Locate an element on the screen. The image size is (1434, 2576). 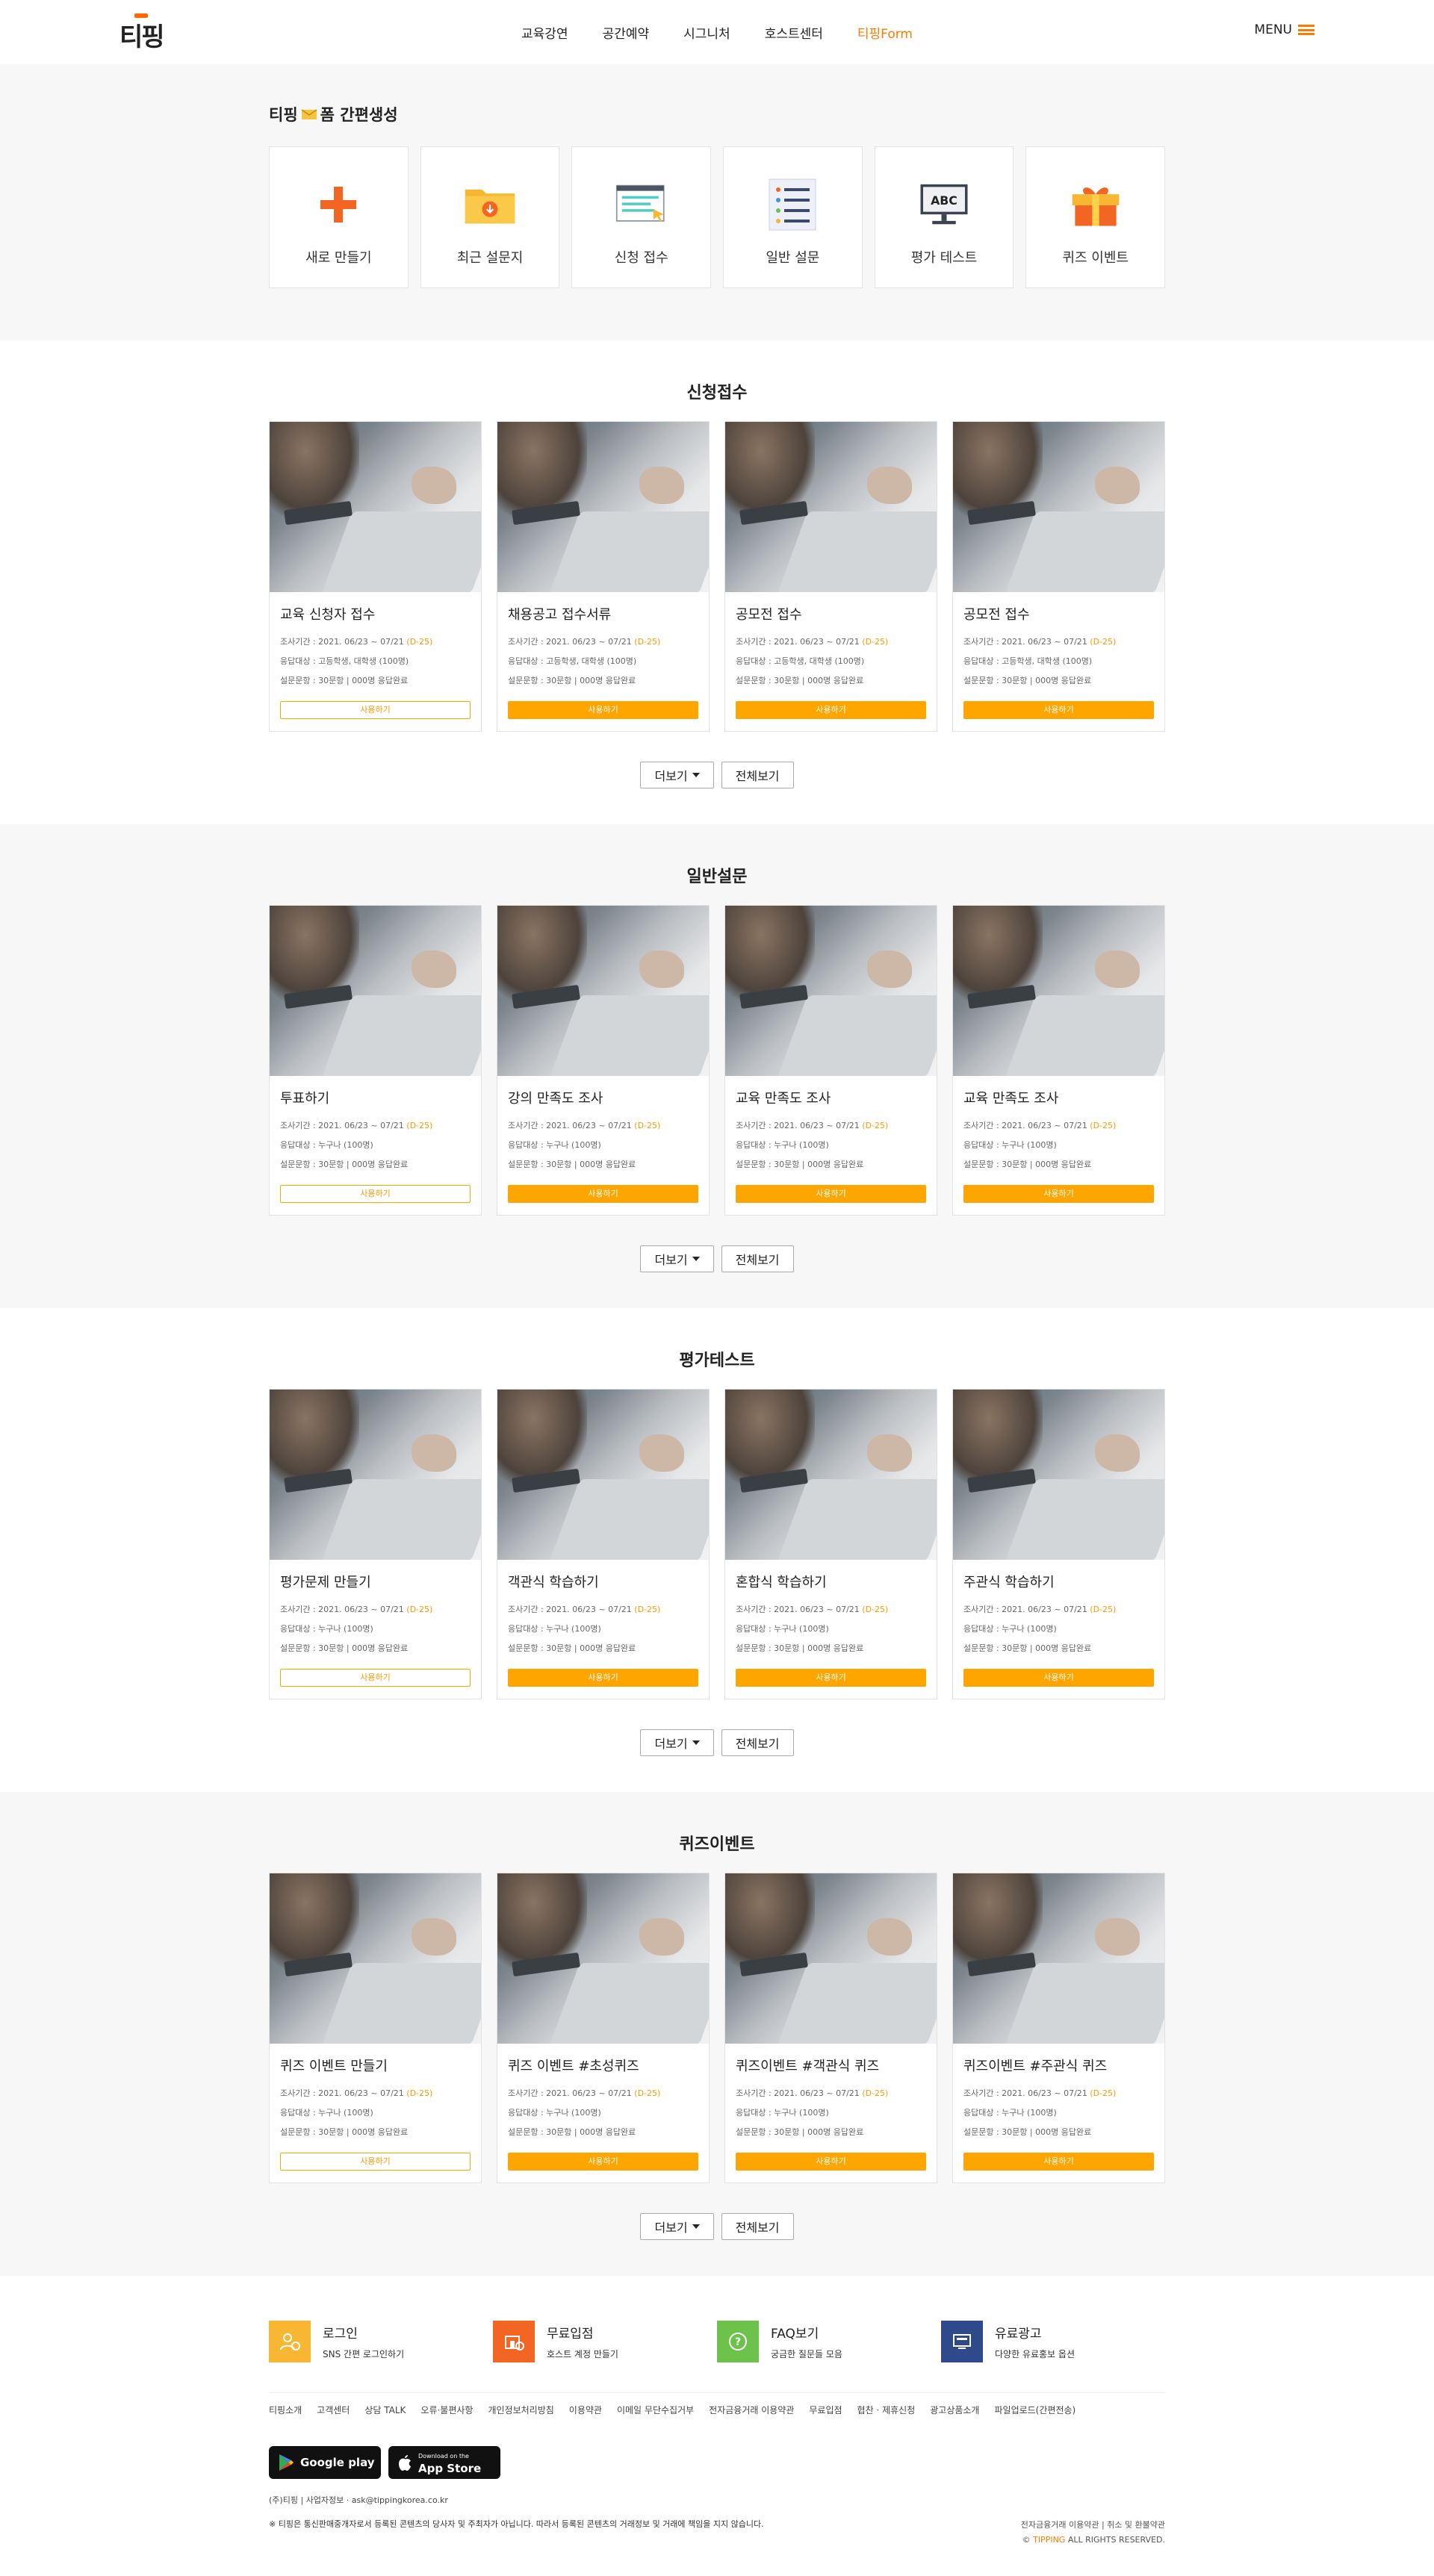
nav-item-tipping-form: 티핑Form is located at coordinates (885, 32).